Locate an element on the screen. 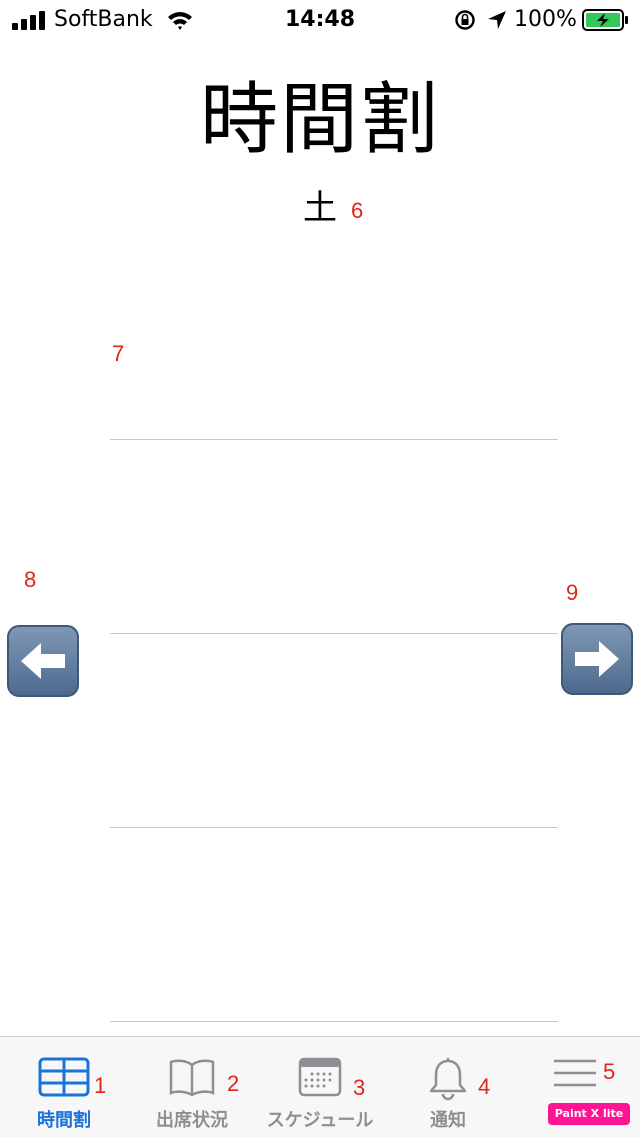 Image resolution: width=640 pixels, height=1137 pixels. previous-day-button is located at coordinates (43, 661).